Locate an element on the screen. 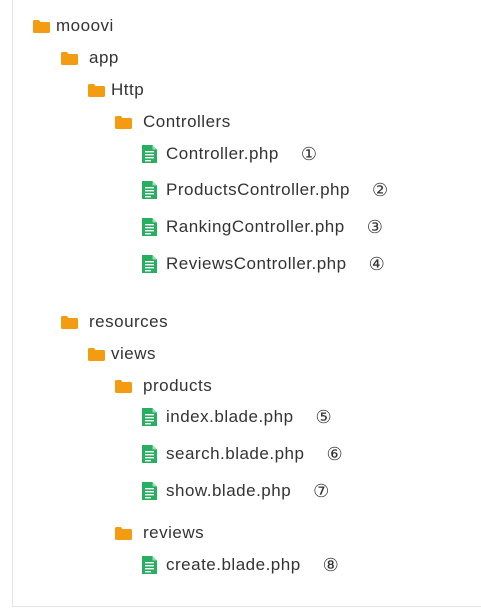  tree-file: index.blade.php ⑤ is located at coordinates (237, 417).